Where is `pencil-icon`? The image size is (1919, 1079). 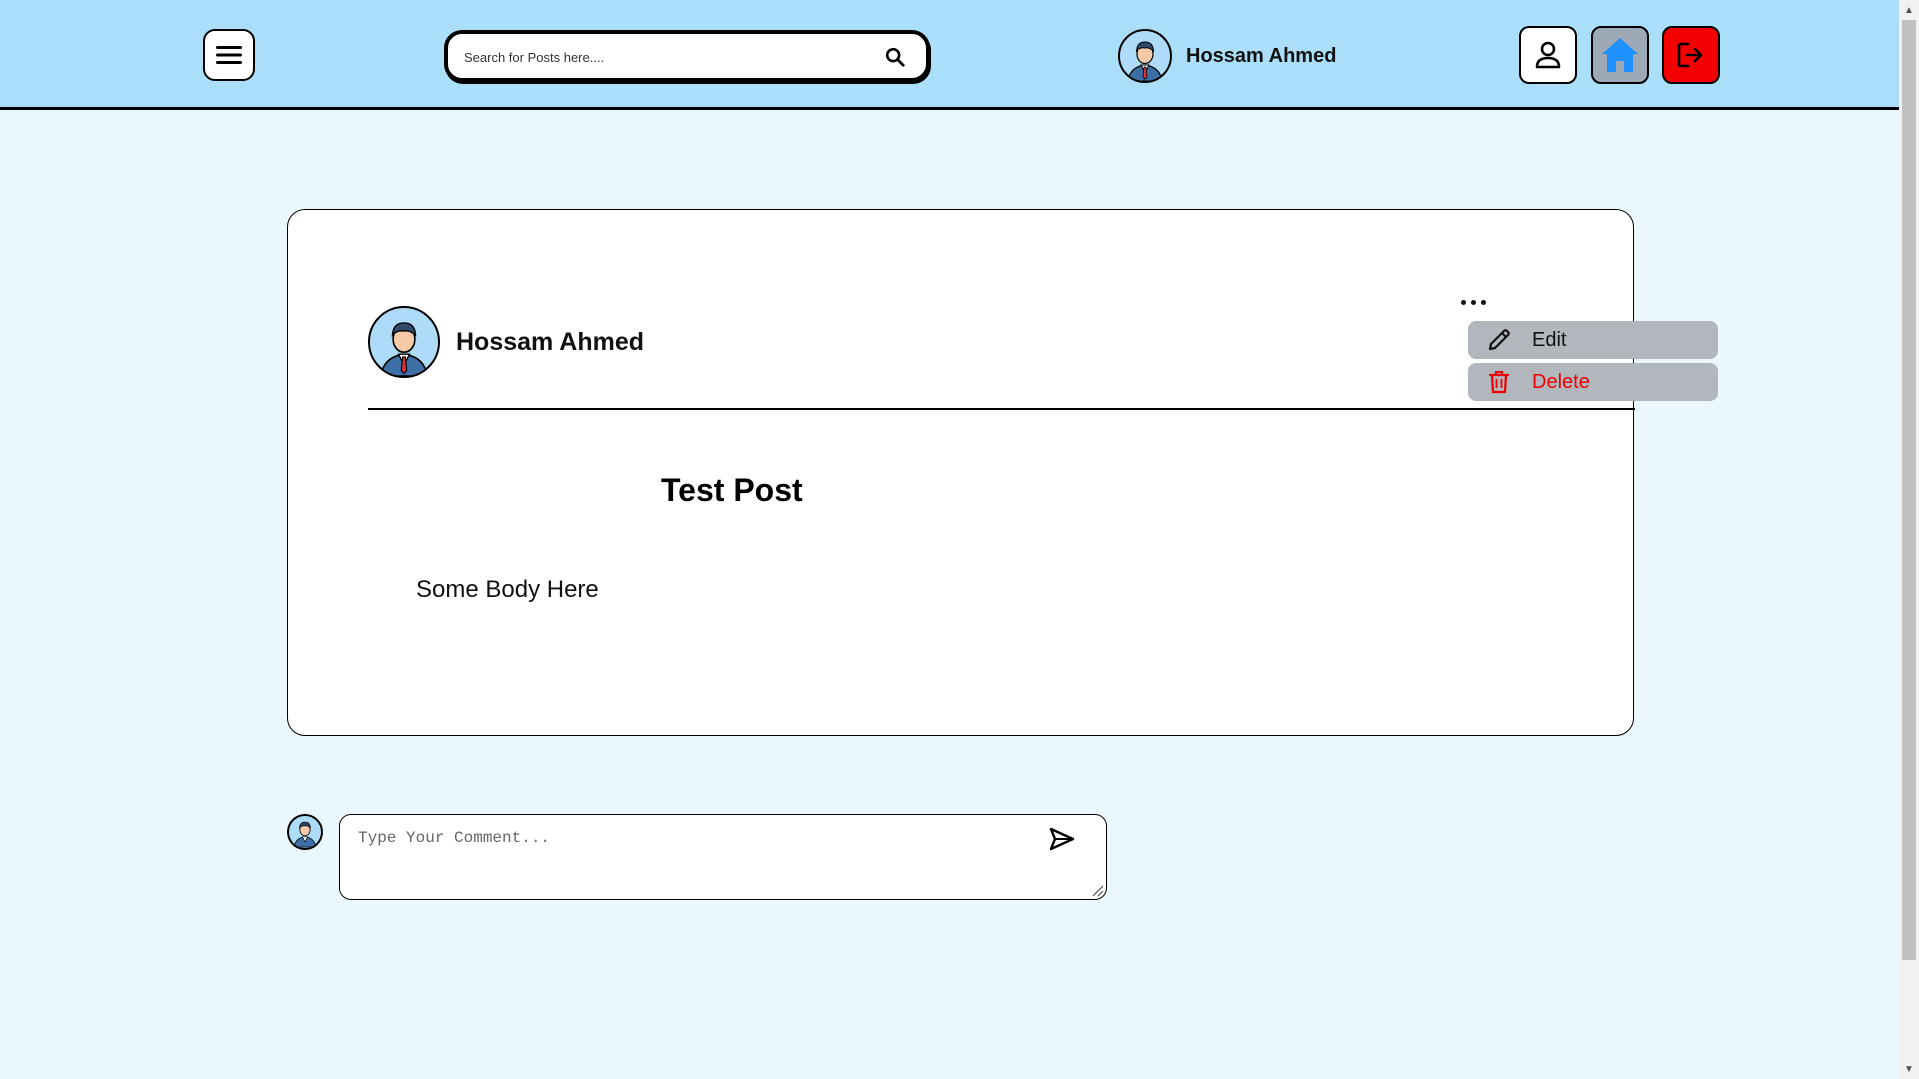 pencil-icon is located at coordinates (1499, 340).